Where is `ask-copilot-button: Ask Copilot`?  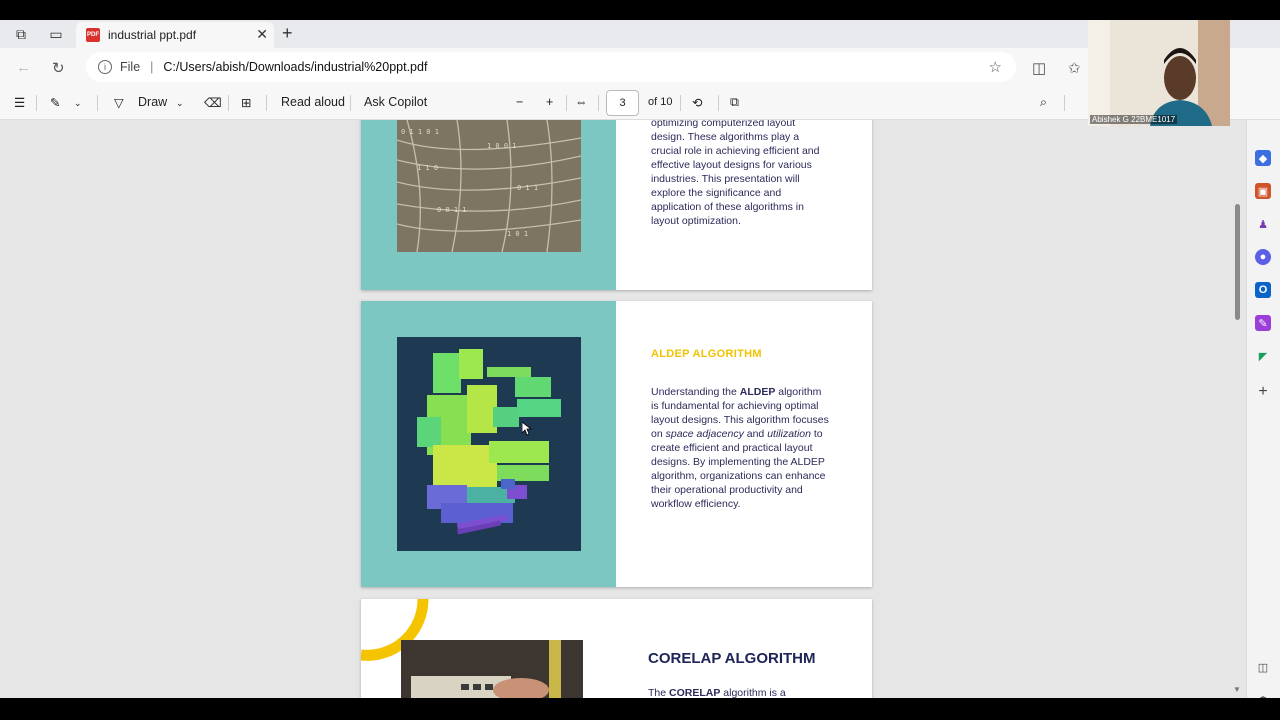
ask-copilot-button: Ask Copilot is located at coordinates (395, 102).